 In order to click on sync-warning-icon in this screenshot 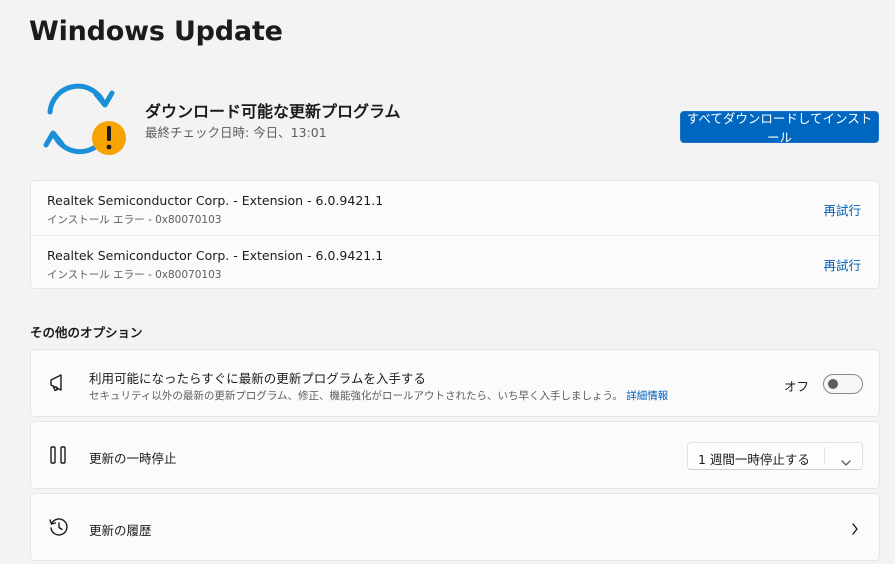, I will do `click(84, 119)`.